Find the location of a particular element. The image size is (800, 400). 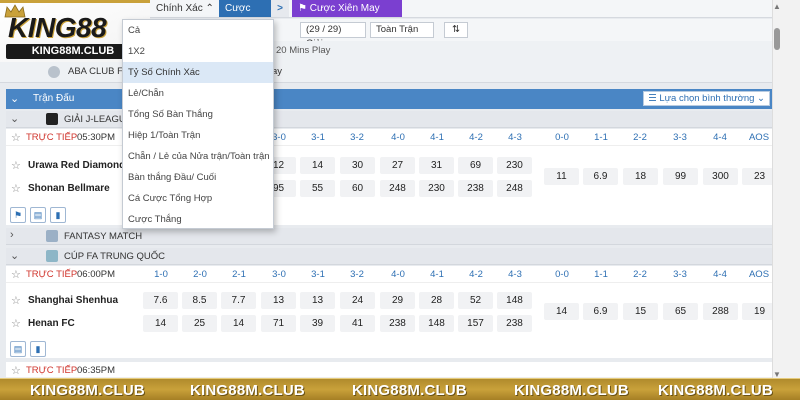

odds-cell: 7.6 is located at coordinates (160, 300).